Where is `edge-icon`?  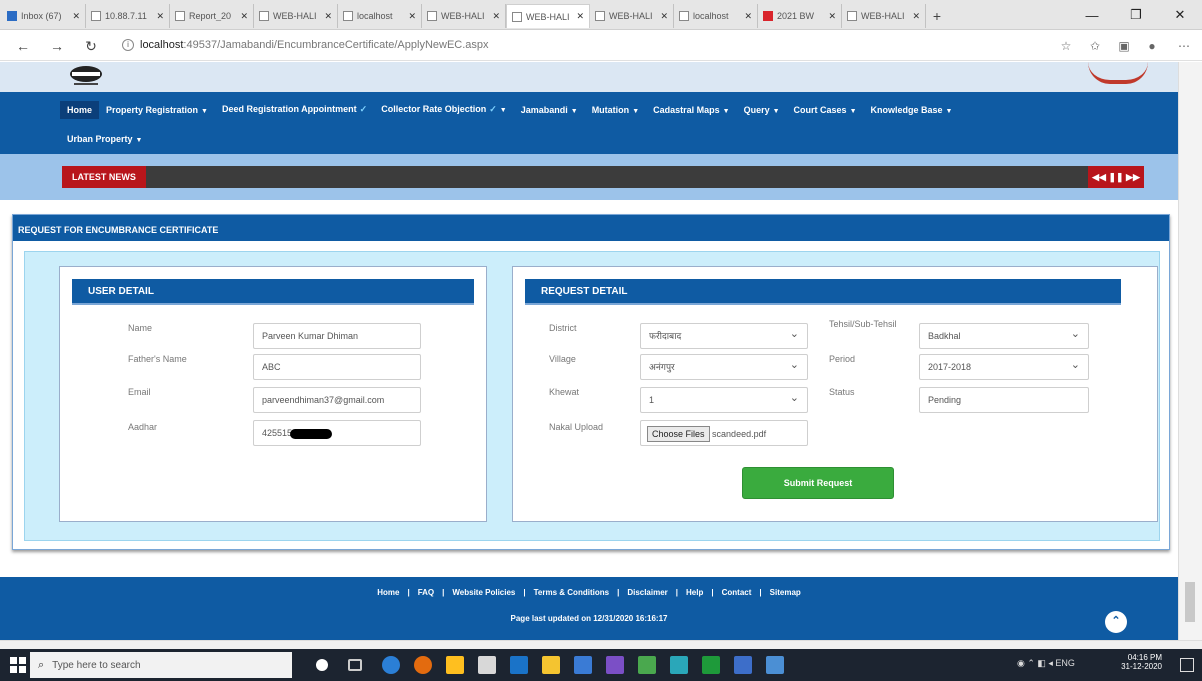
edge-icon is located at coordinates (391, 665).